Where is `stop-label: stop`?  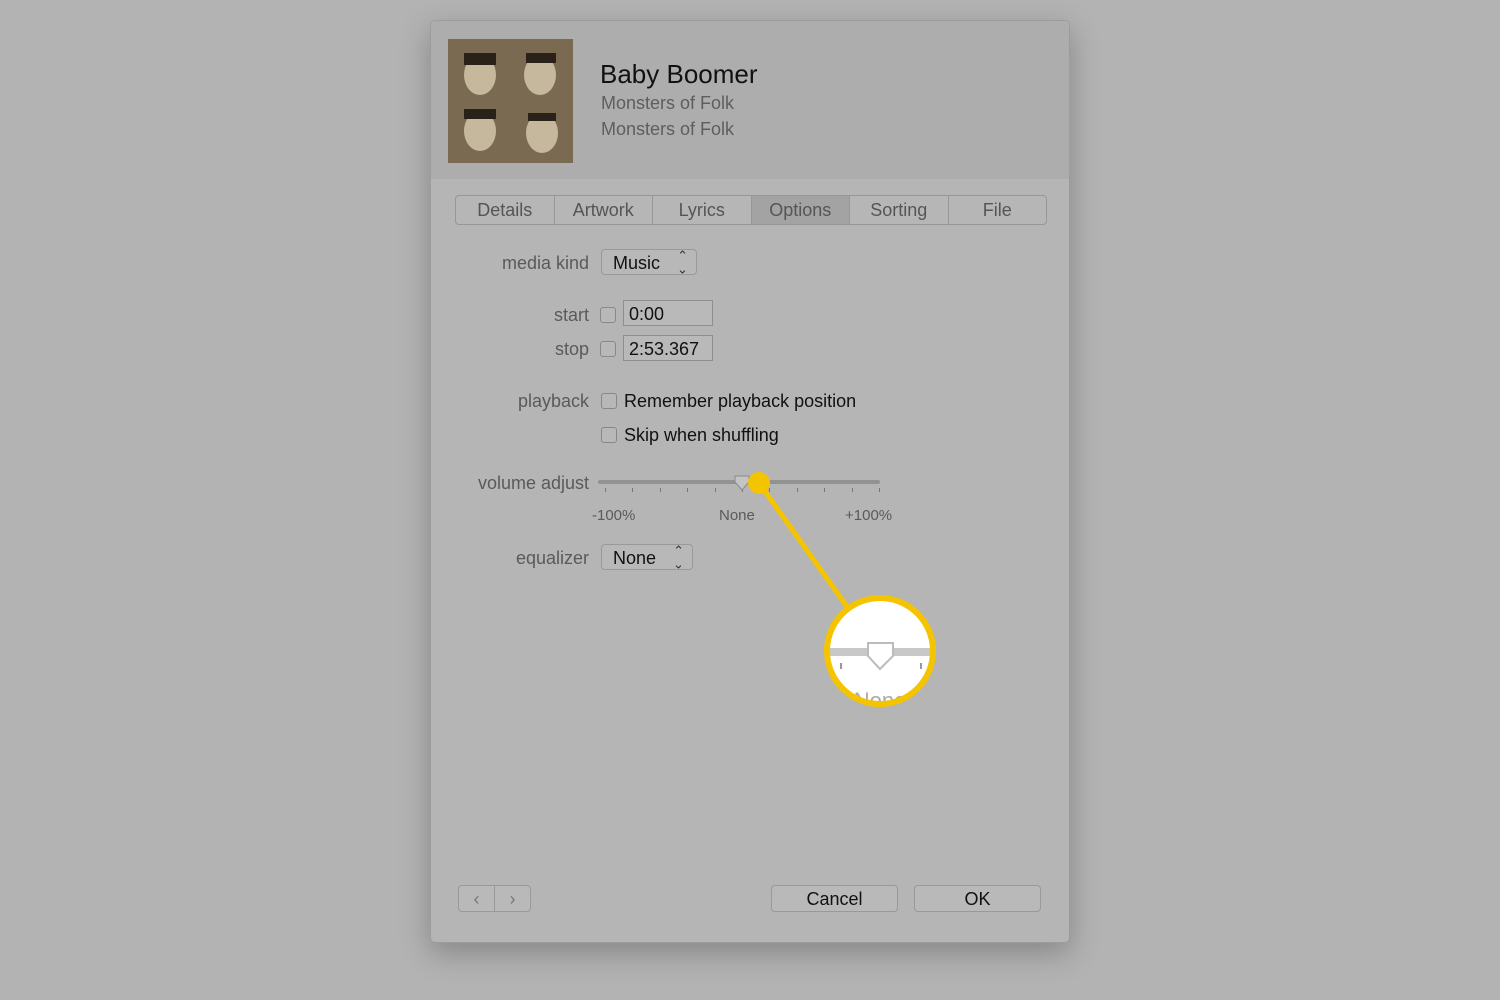 stop-label: stop is located at coordinates (571, 349).